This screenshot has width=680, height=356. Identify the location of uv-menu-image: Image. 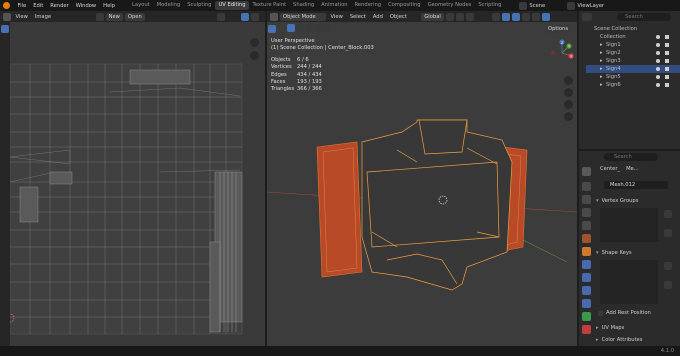
(42, 17).